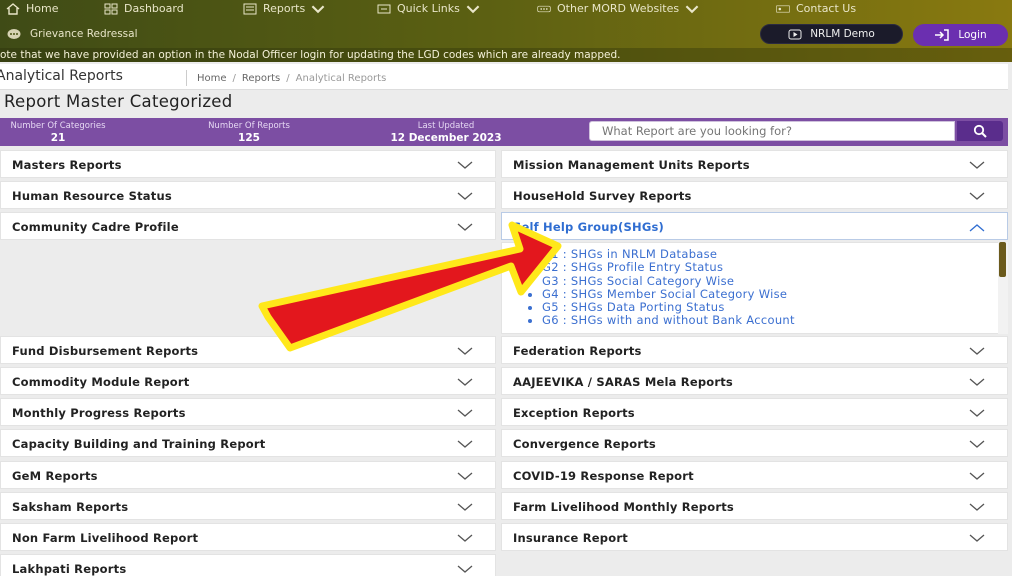 This screenshot has width=1024, height=576. Describe the element at coordinates (570, 538) in the screenshot. I see `accordion-title: Insurance Report` at that location.